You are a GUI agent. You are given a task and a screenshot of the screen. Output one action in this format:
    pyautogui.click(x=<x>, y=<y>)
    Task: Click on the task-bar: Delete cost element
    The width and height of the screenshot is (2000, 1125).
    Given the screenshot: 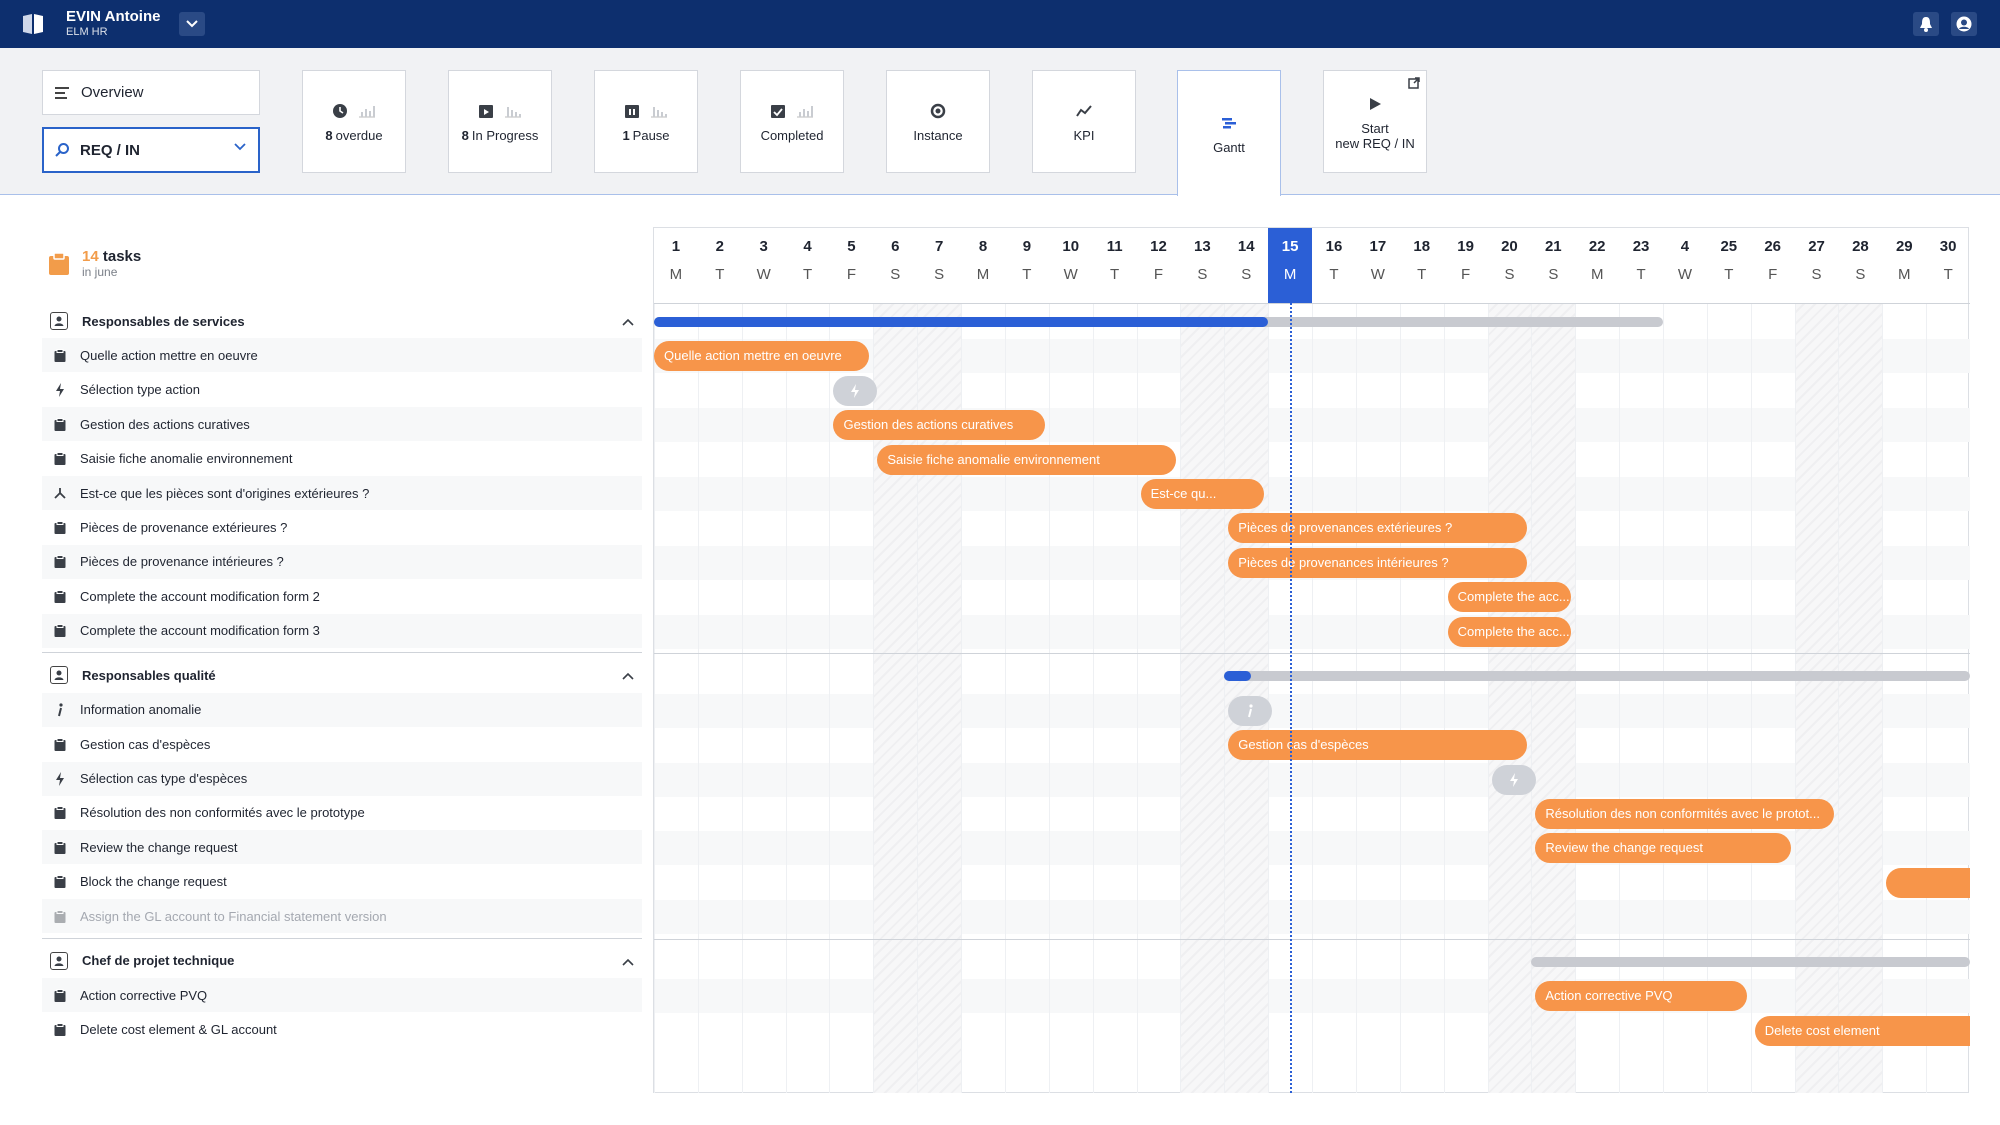 What is the action you would take?
    pyautogui.click(x=1862, y=1030)
    